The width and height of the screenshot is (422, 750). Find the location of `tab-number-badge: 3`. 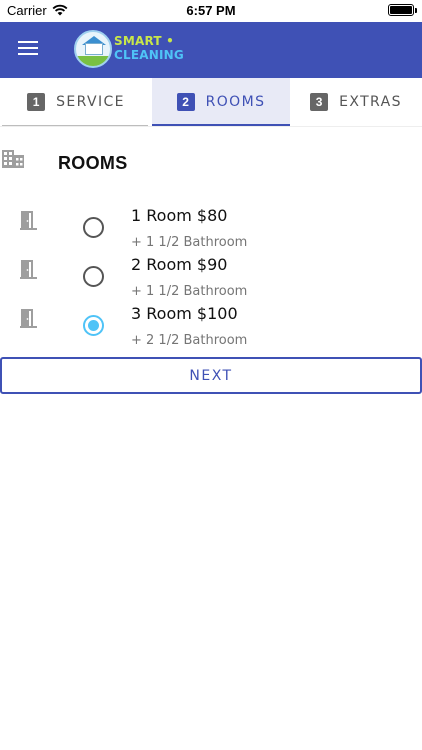

tab-number-badge: 3 is located at coordinates (319, 102).